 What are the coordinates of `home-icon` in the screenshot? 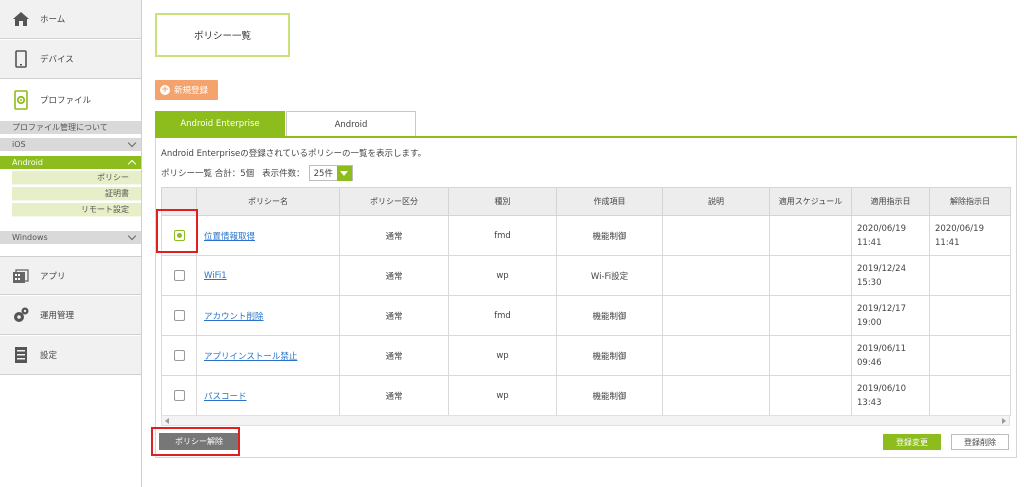 It's located at (21, 19).